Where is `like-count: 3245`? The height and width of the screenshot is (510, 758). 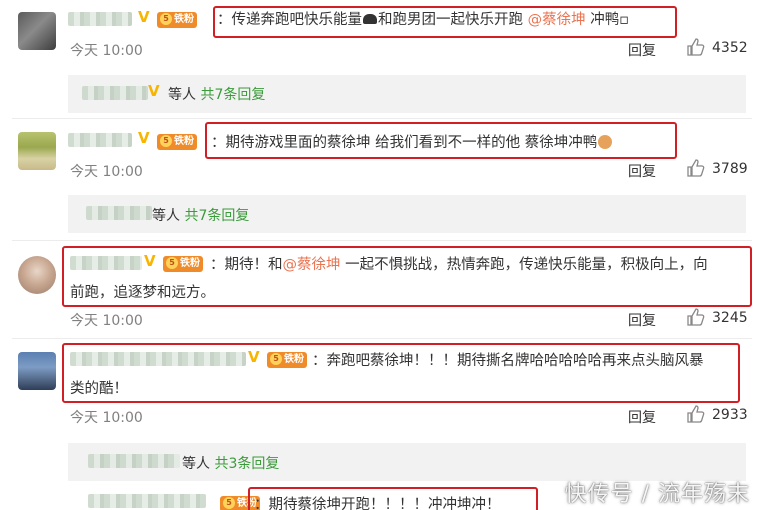 like-count: 3245 is located at coordinates (717, 317).